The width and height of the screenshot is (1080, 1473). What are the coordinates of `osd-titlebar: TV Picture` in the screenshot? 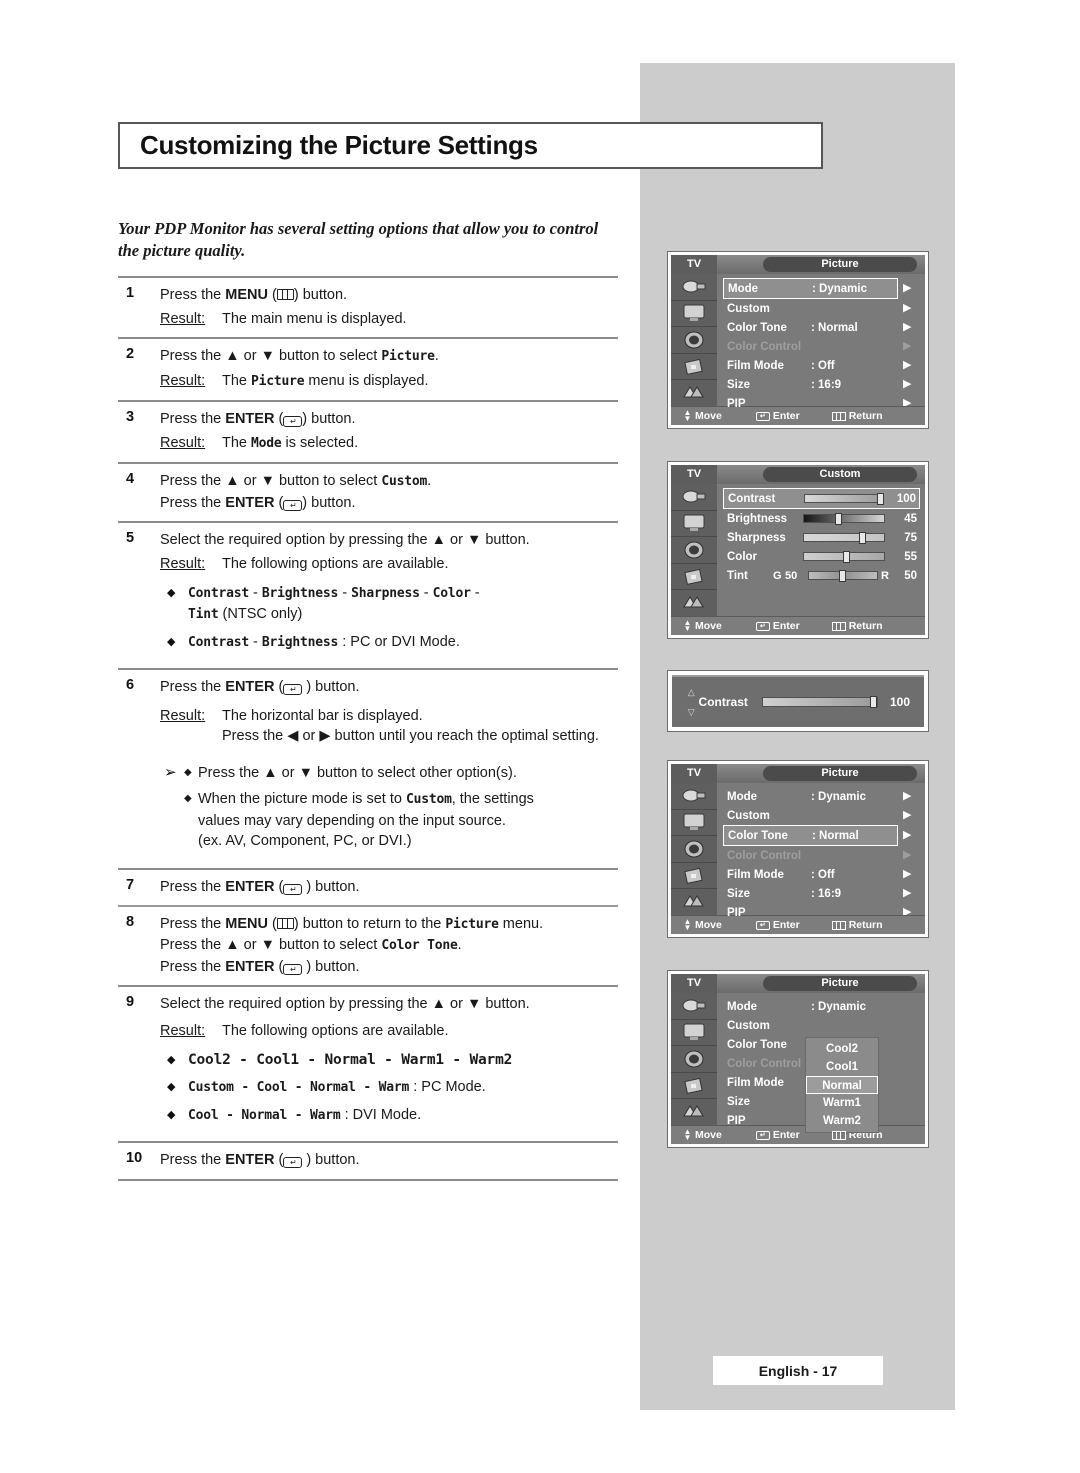 It's located at (798, 983).